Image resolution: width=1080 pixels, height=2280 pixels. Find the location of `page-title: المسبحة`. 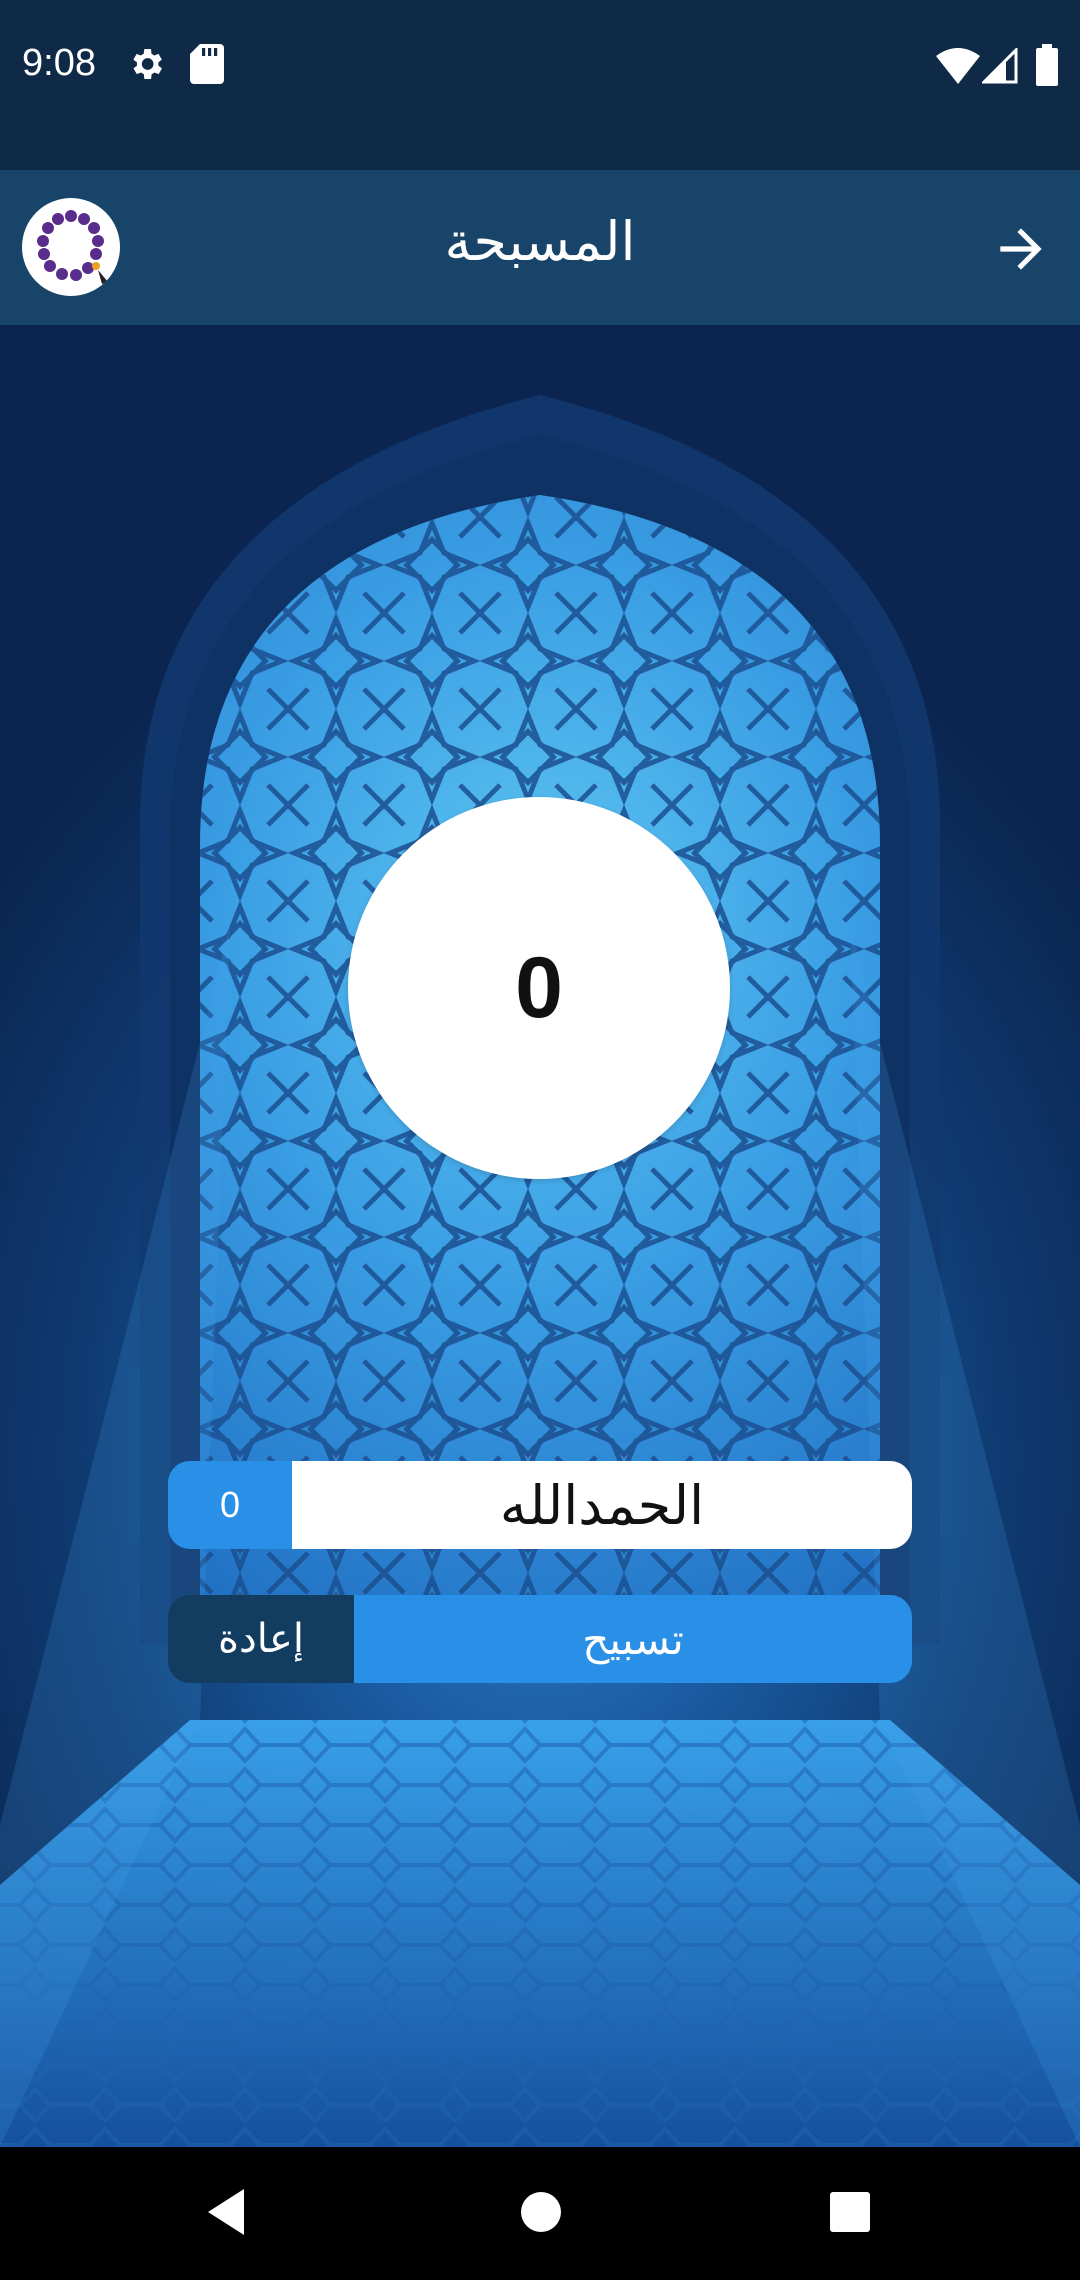

page-title: المسبحة is located at coordinates (540, 241).